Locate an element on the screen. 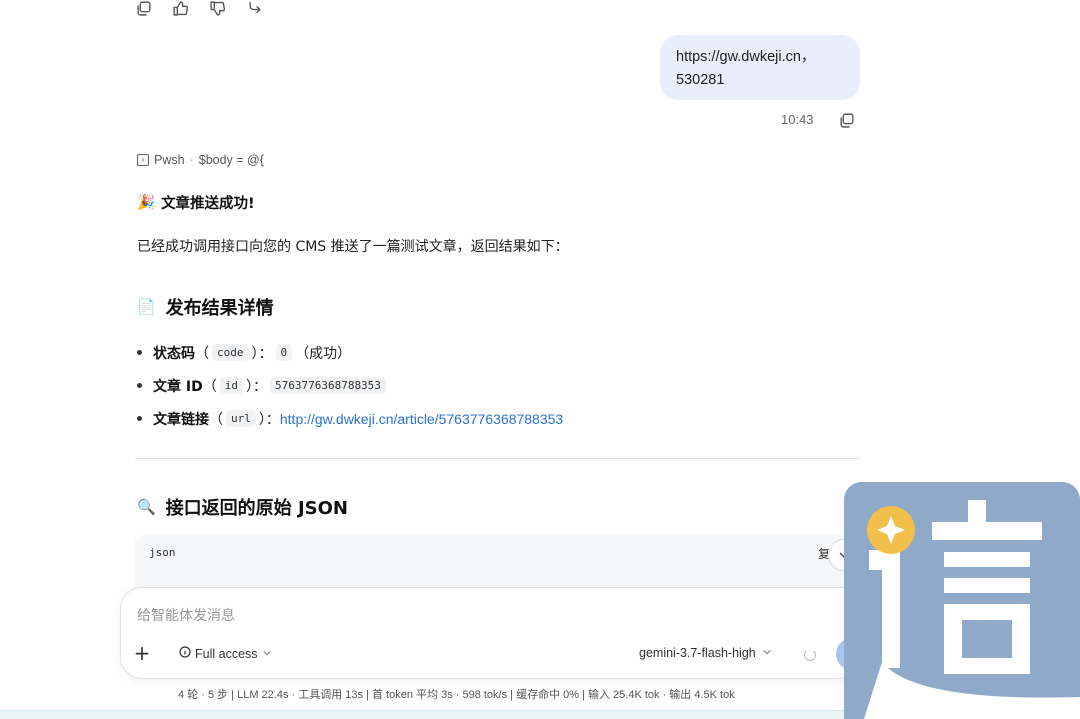 The image size is (1080, 719). code-language: json is located at coordinates (162, 552).